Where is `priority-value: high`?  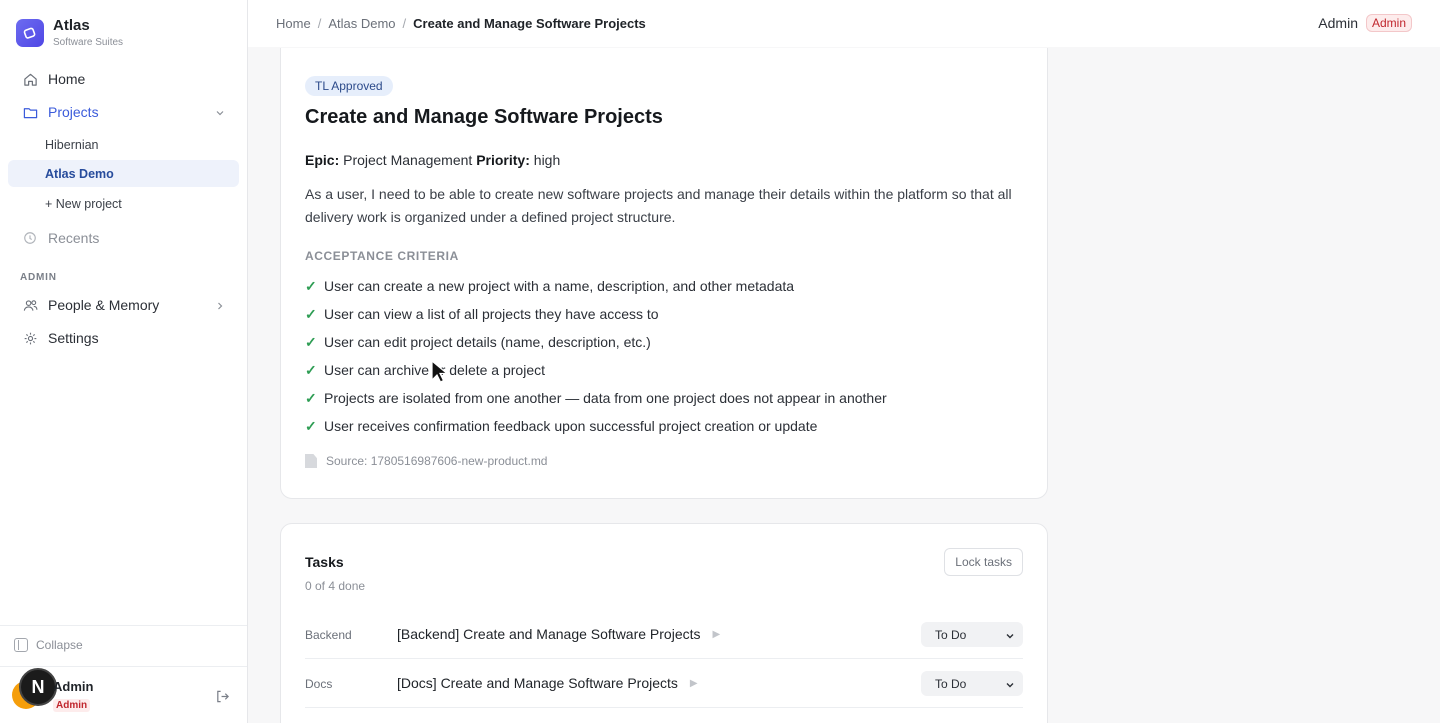 priority-value: high is located at coordinates (547, 160).